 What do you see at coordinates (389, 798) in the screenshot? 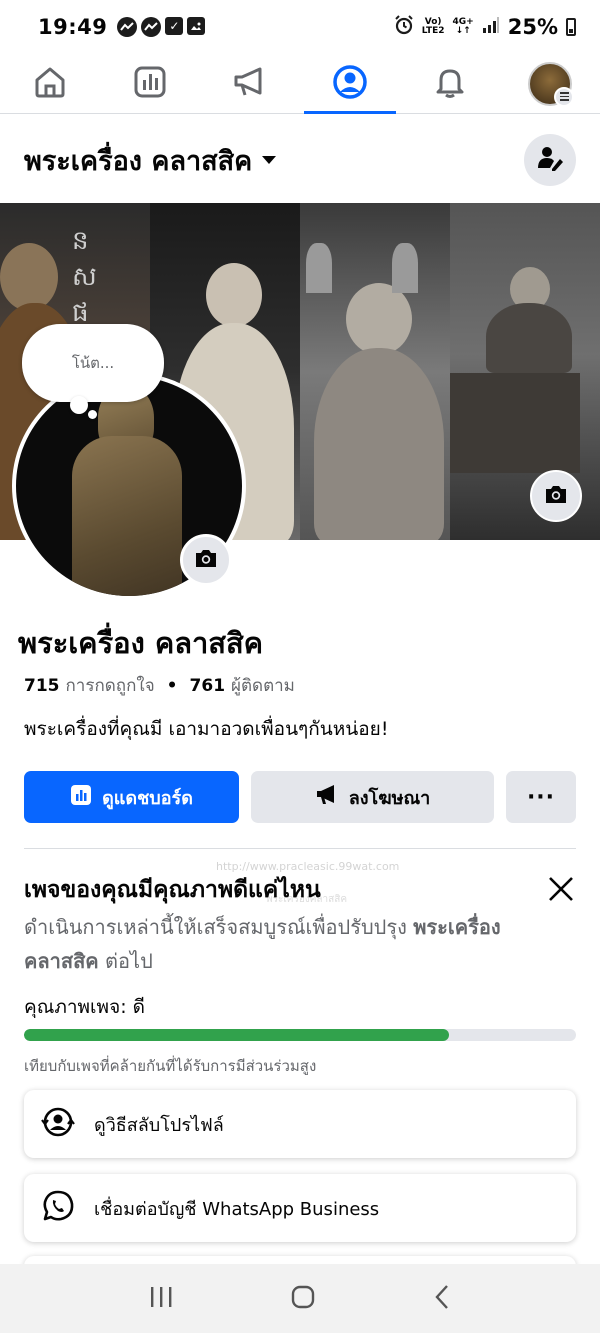
I see `advertise-label: ลงโฆษณา` at bounding box center [389, 798].